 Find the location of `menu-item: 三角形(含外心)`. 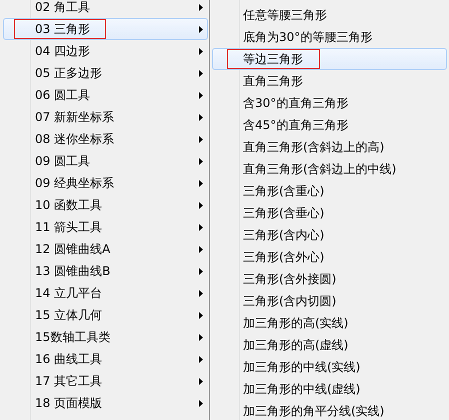

menu-item: 三角形(含外心) is located at coordinates (329, 257).